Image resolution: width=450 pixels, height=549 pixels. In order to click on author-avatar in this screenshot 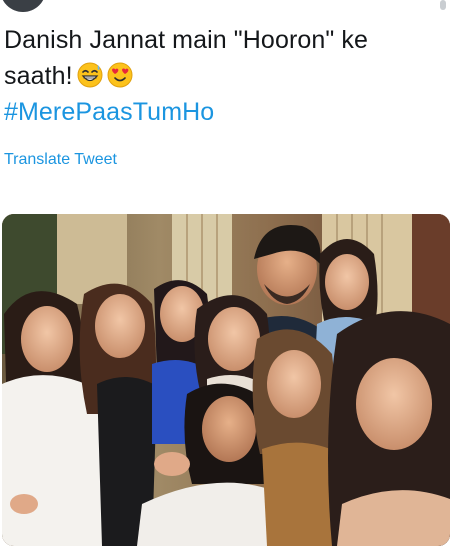, I will do `click(23, 6)`.